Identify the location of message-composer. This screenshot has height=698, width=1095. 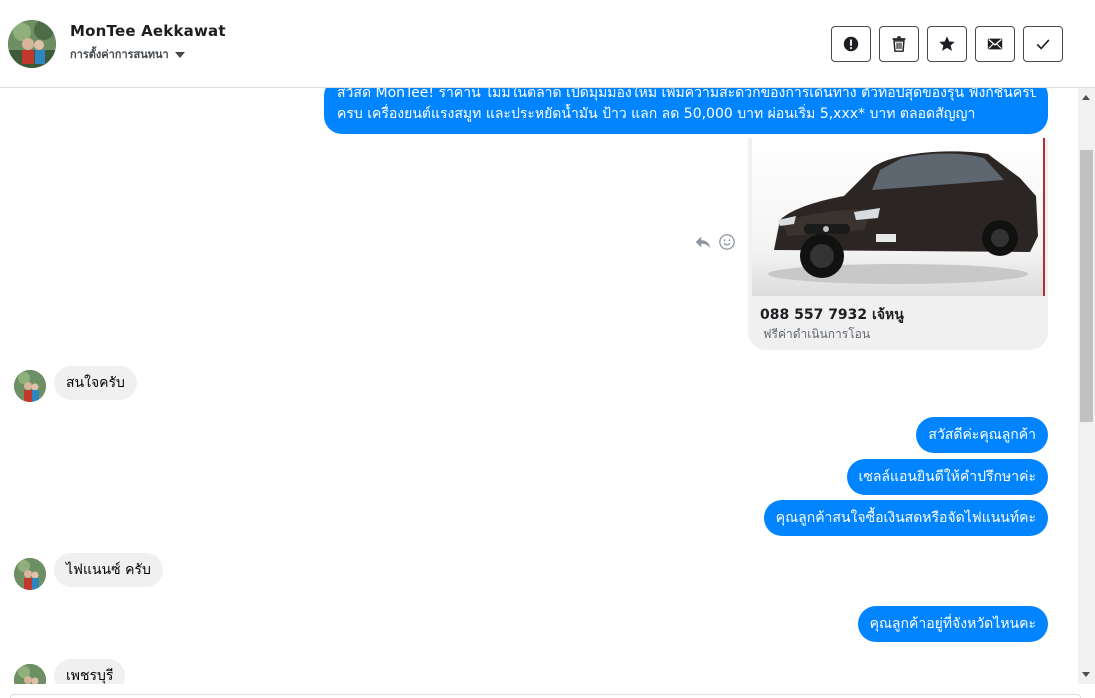
(545, 696).